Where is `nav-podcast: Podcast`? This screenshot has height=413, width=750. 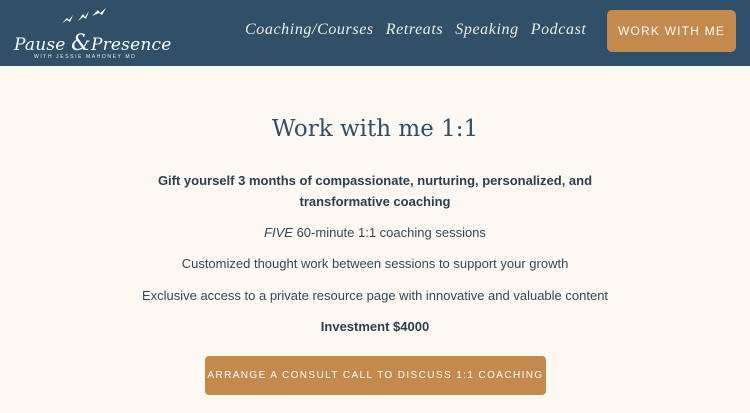 nav-podcast: Podcast is located at coordinates (559, 30).